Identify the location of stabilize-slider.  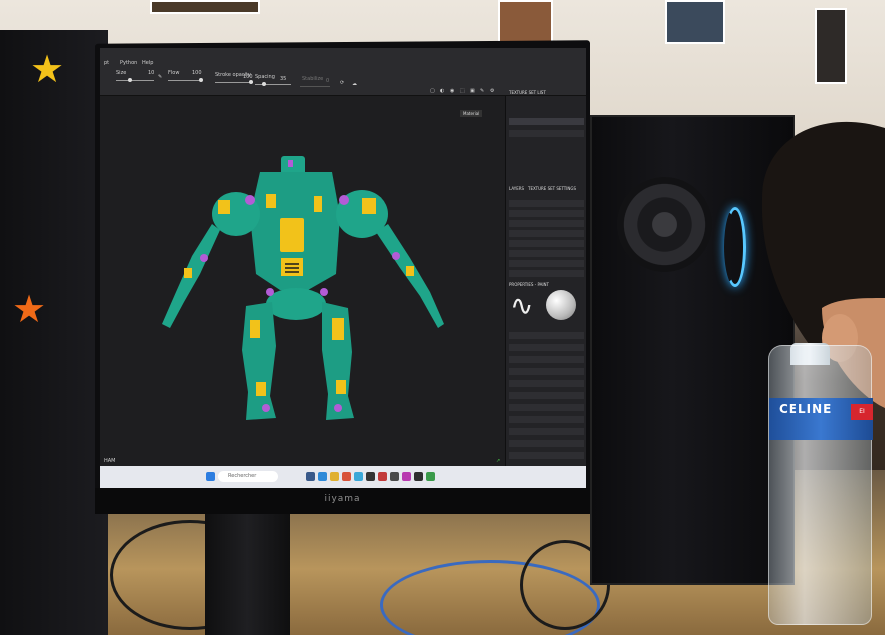
(315, 86).